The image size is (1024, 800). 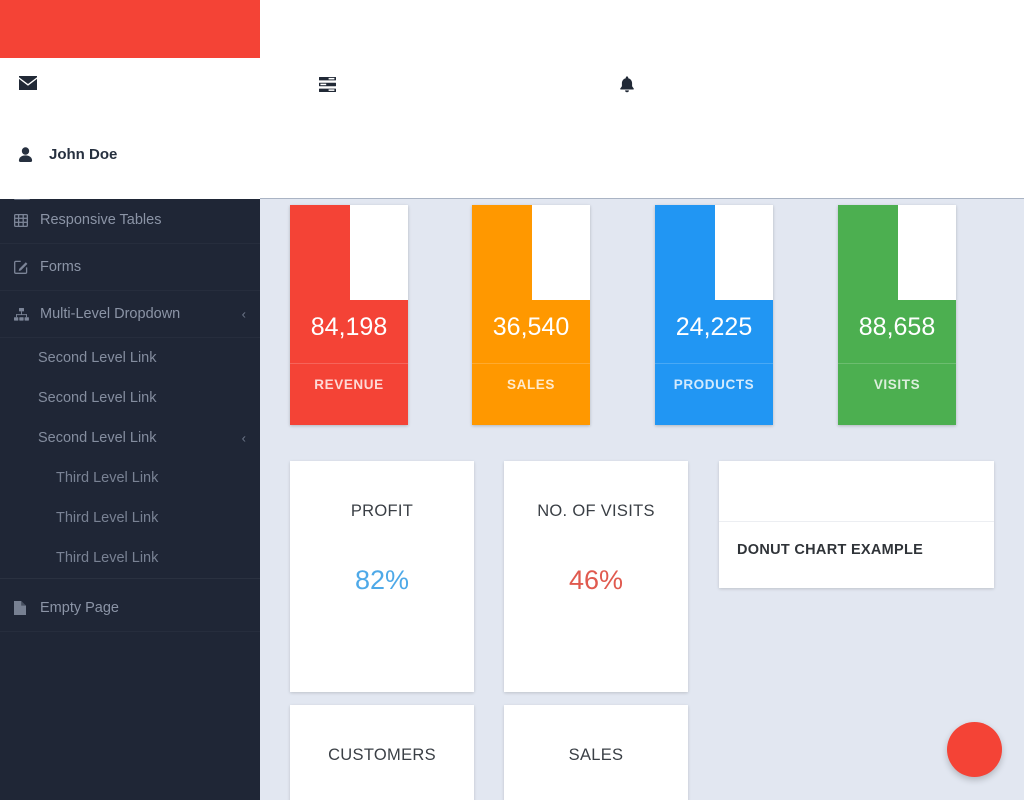 I want to click on sidebar-item-responsive-tables: Responsive Tables, so click(x=130, y=220).